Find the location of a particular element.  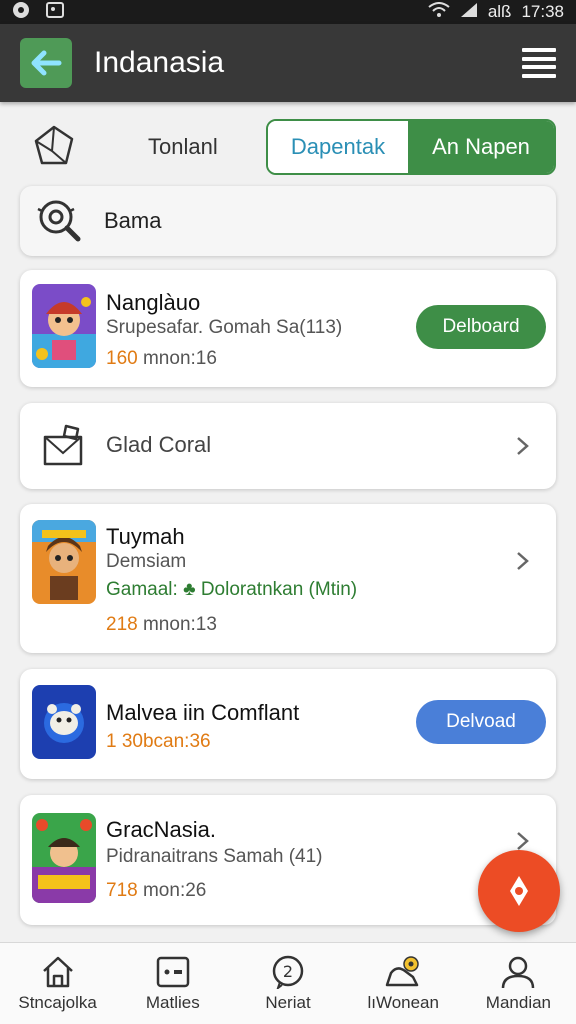

list-item: Malvea iin Comflant 1 30bcan:36 Delvoad is located at coordinates (288, 724).